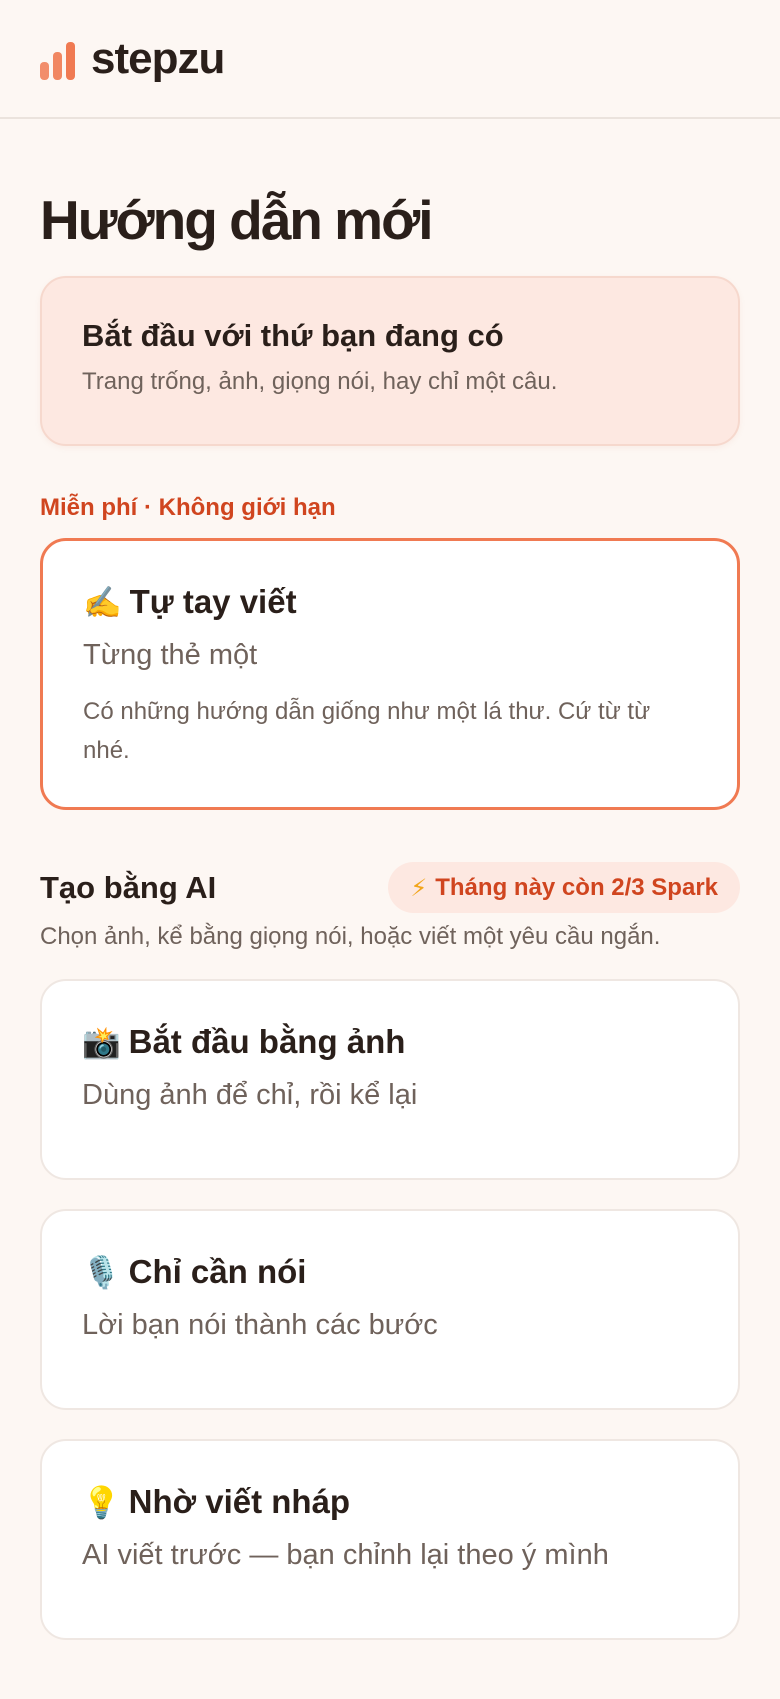 This screenshot has height=1699, width=780. I want to click on microphone-icon: 🎙️, so click(101, 1272).